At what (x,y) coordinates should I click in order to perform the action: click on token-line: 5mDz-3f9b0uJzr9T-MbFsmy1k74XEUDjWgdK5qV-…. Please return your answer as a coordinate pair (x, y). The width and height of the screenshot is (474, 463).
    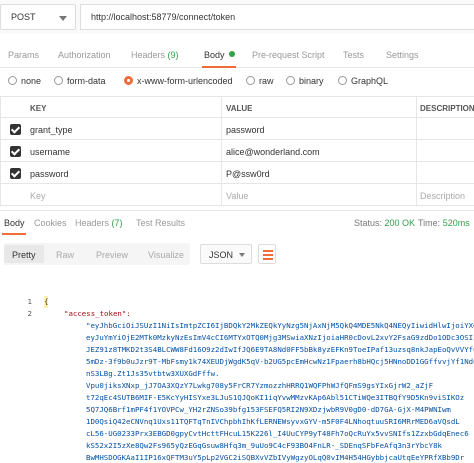
    Looking at the image, I should click on (280, 361).